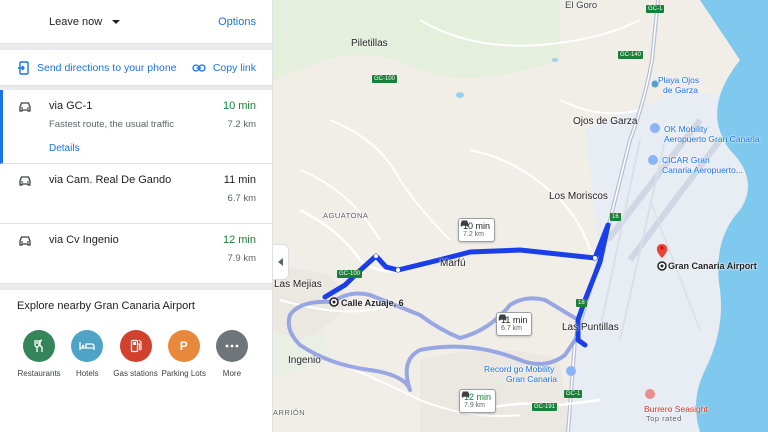  What do you see at coordinates (136, 254) in the screenshot?
I see `route-option-cv-ingenio: via Cv Ingenio 12 min 7.9 km` at bounding box center [136, 254].